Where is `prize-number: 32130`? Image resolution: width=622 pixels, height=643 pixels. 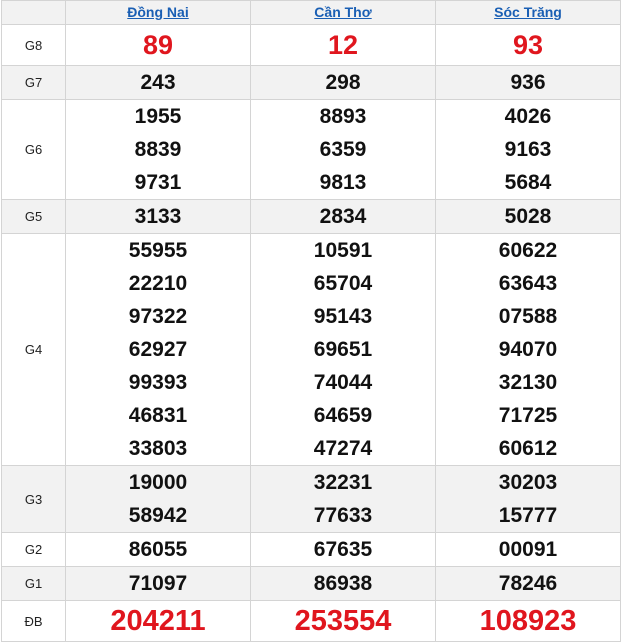
prize-number: 32130 is located at coordinates (528, 382).